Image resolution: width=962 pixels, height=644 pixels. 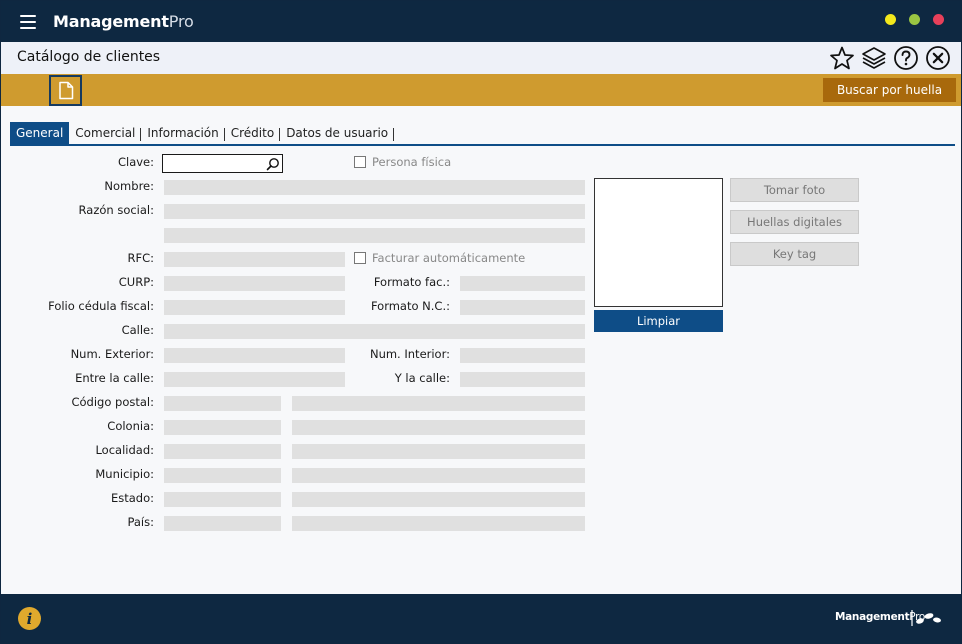 I want to click on codigo-postal-desc-field, so click(x=438, y=403).